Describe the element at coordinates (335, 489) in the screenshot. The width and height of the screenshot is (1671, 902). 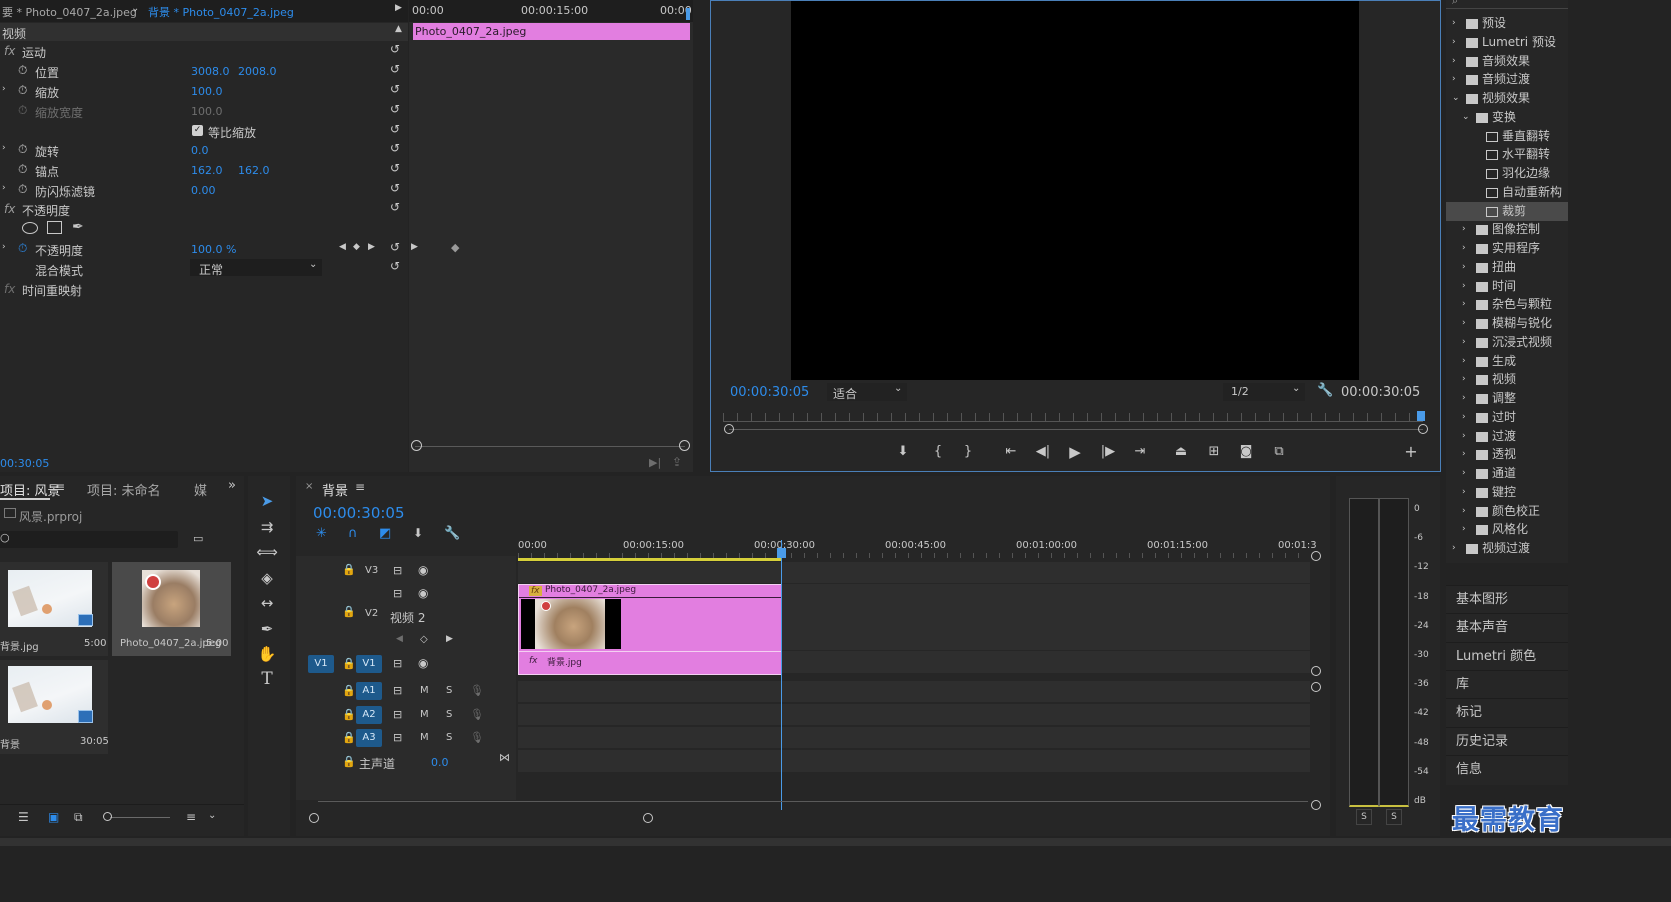
I see `timeline-tab: 背景` at that location.